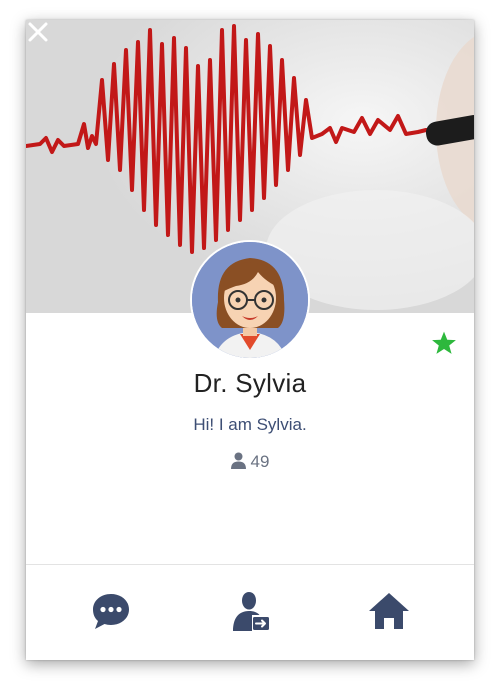 The image size is (500, 694). I want to click on doctor-avatar-image, so click(250, 300).